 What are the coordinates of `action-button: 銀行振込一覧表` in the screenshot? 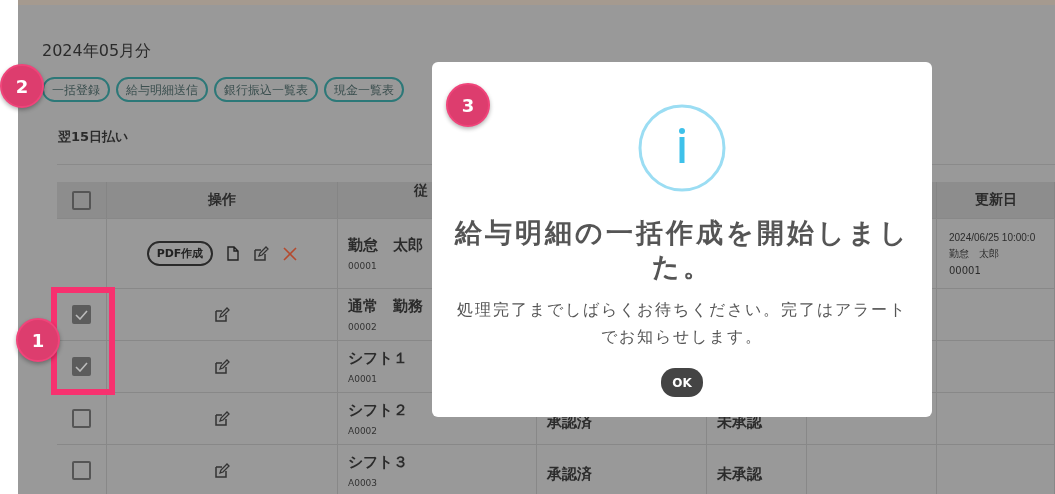 It's located at (266, 89).